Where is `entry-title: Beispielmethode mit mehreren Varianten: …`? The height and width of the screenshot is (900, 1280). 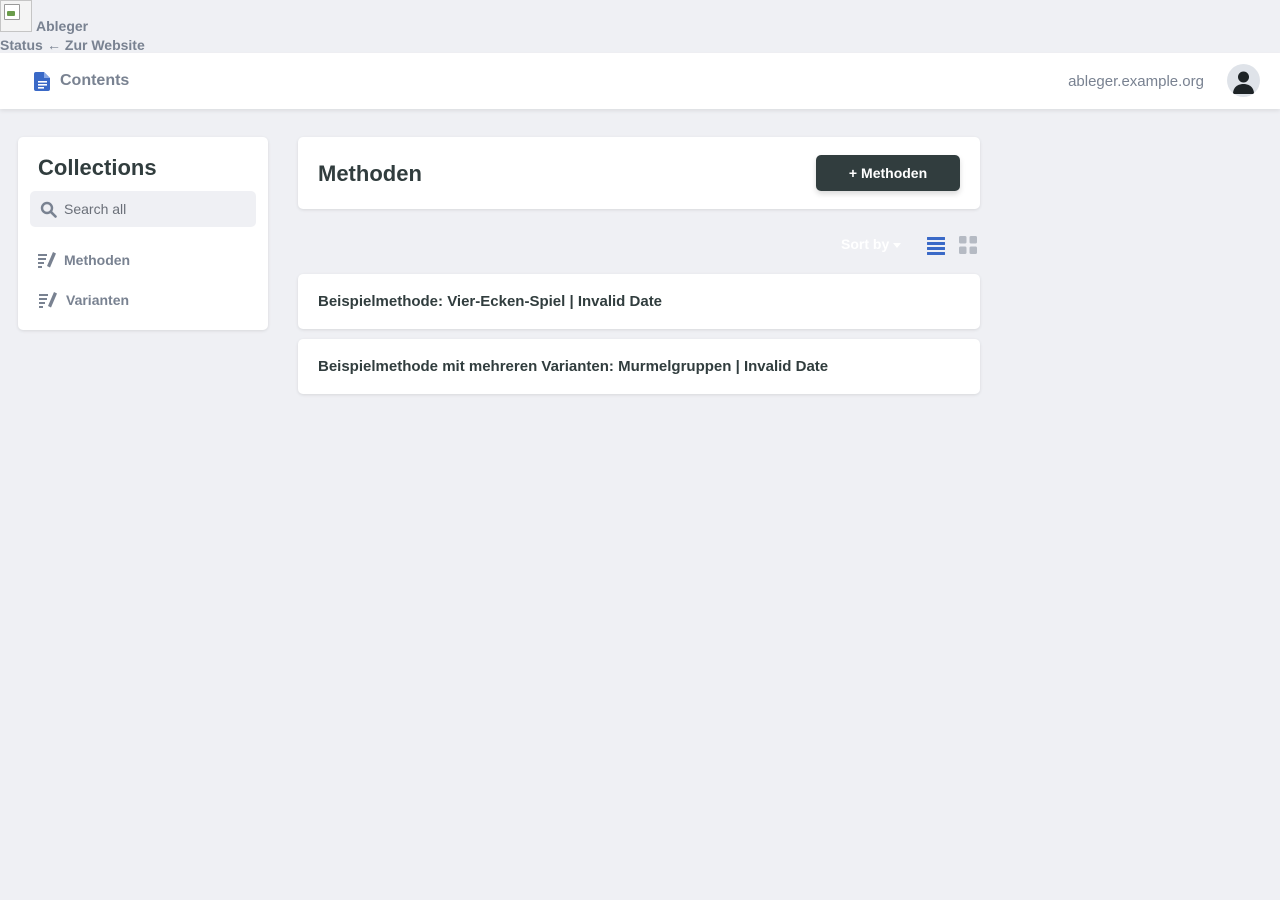
entry-title: Beispielmethode mit mehreren Varianten: … is located at coordinates (573, 366).